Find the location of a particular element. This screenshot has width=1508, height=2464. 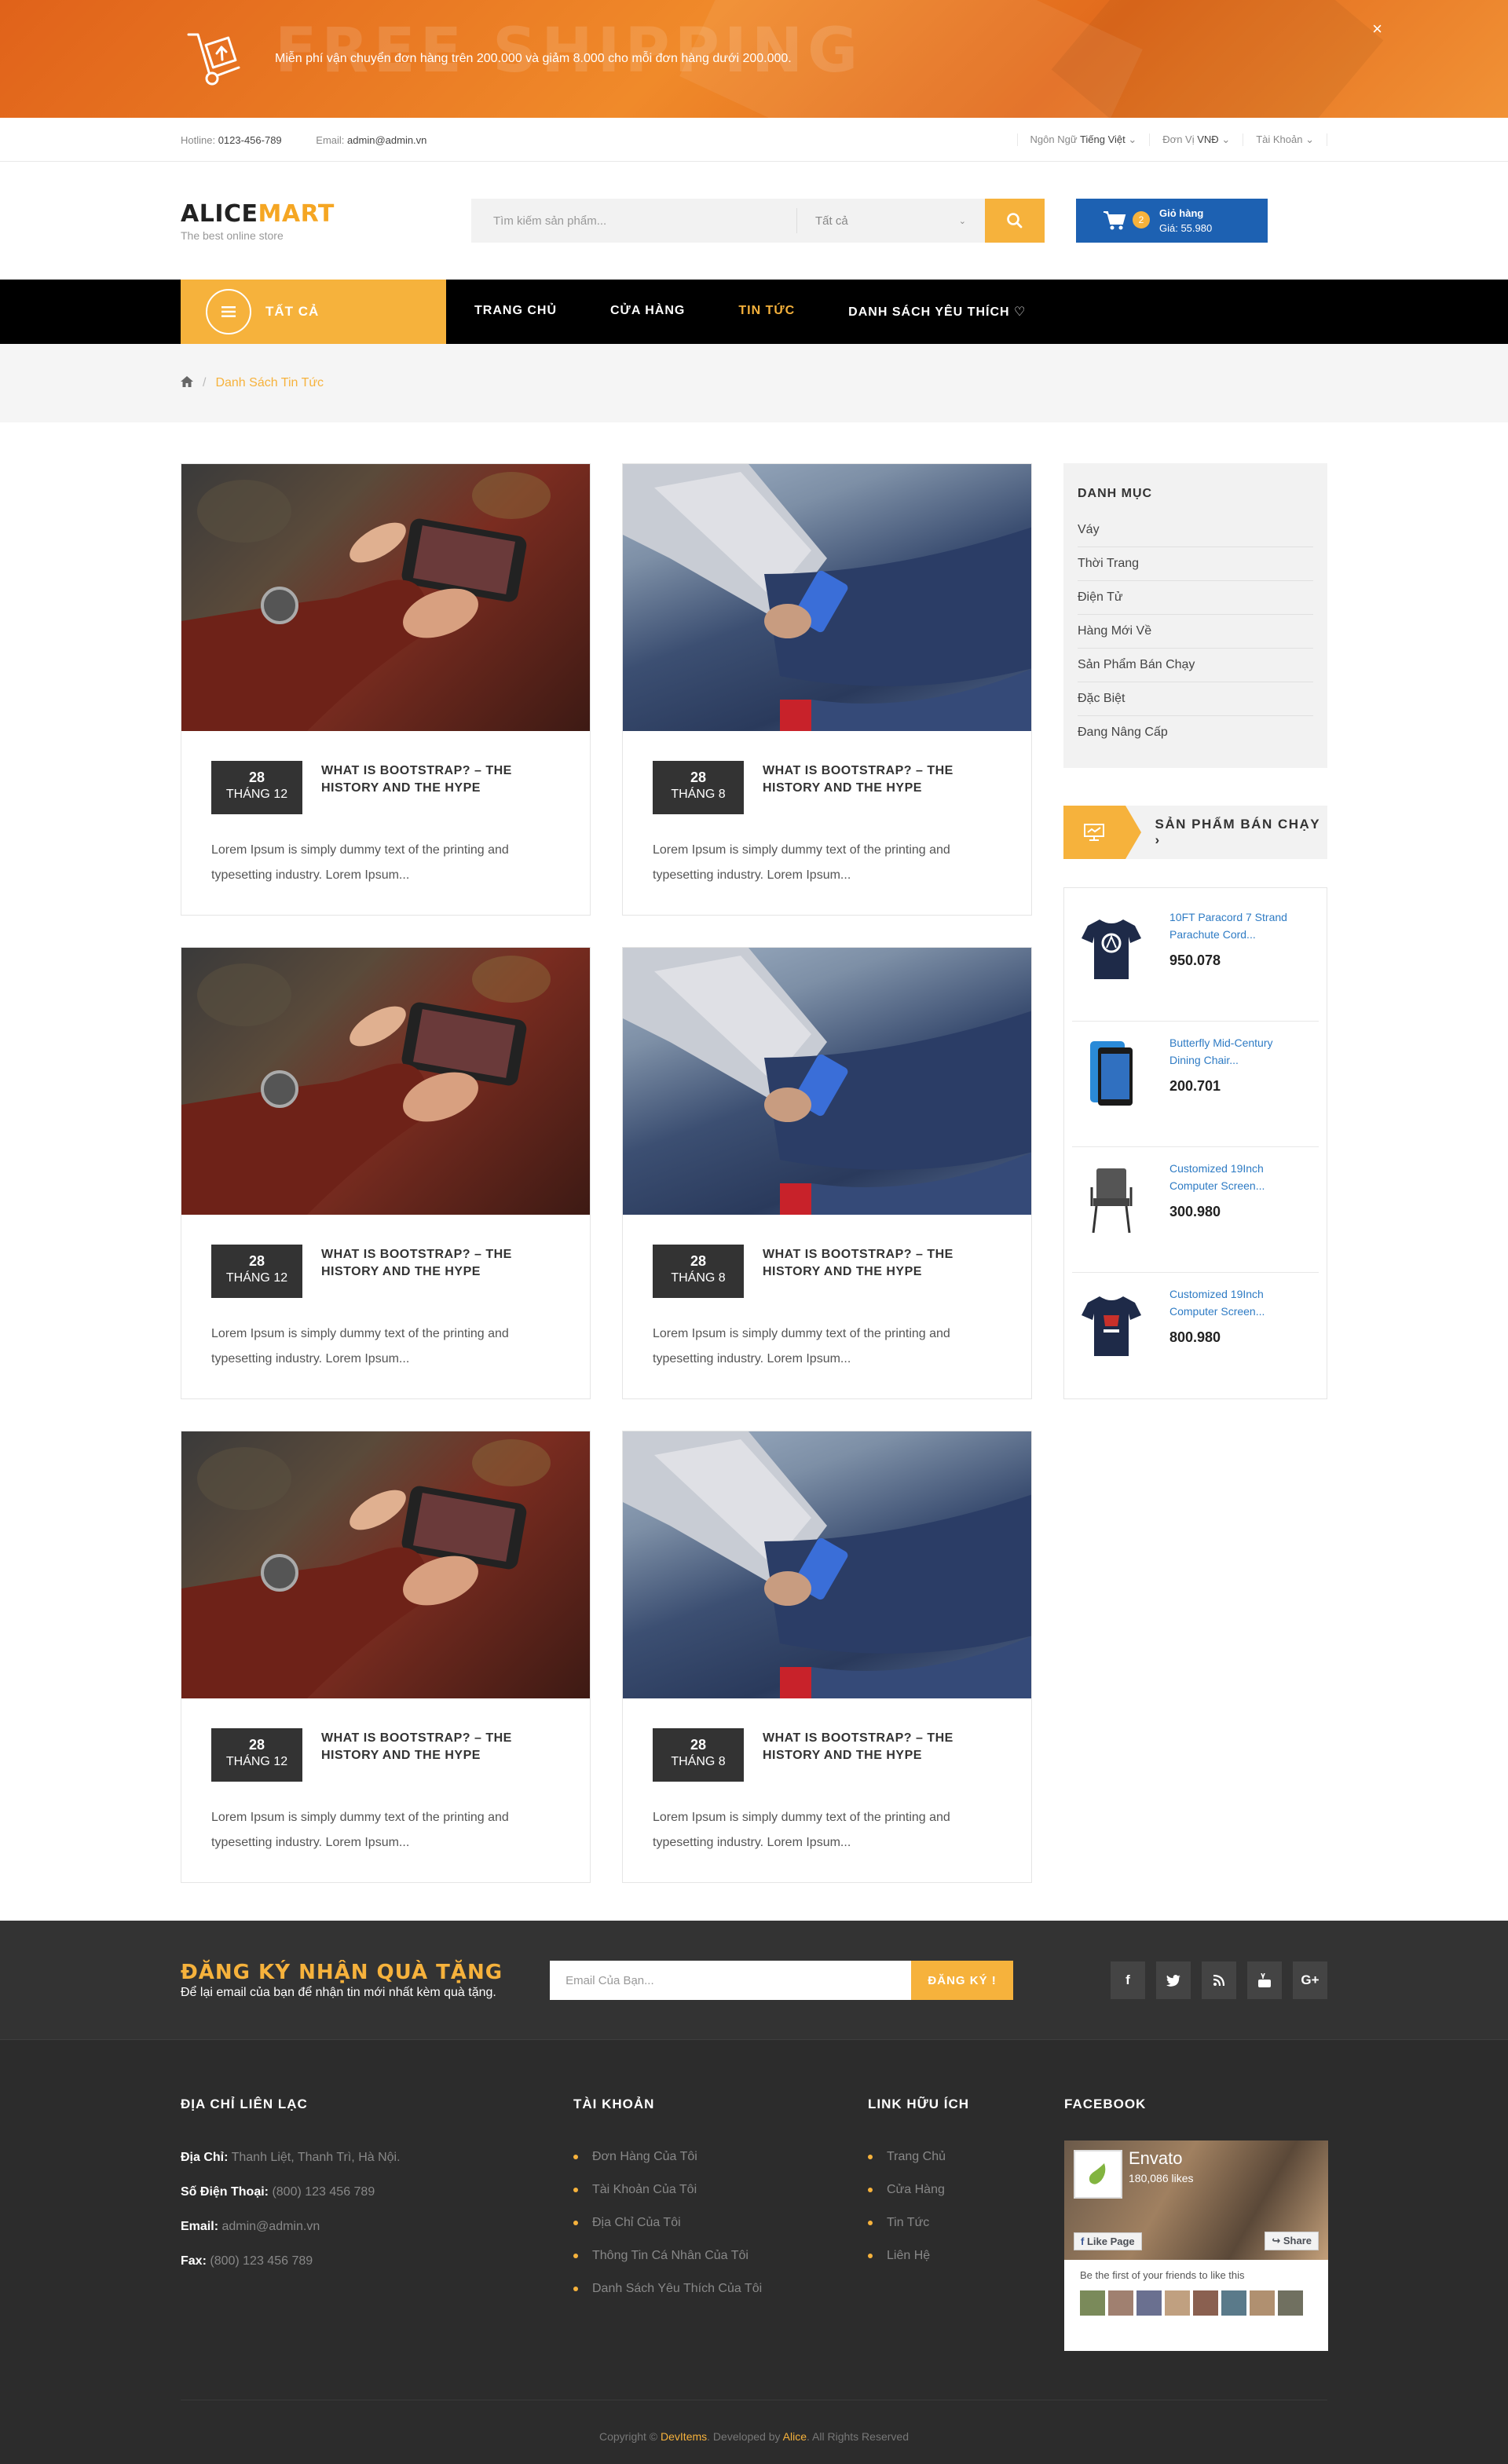

hotline: Hotline: 0123-456-789 is located at coordinates (231, 139).